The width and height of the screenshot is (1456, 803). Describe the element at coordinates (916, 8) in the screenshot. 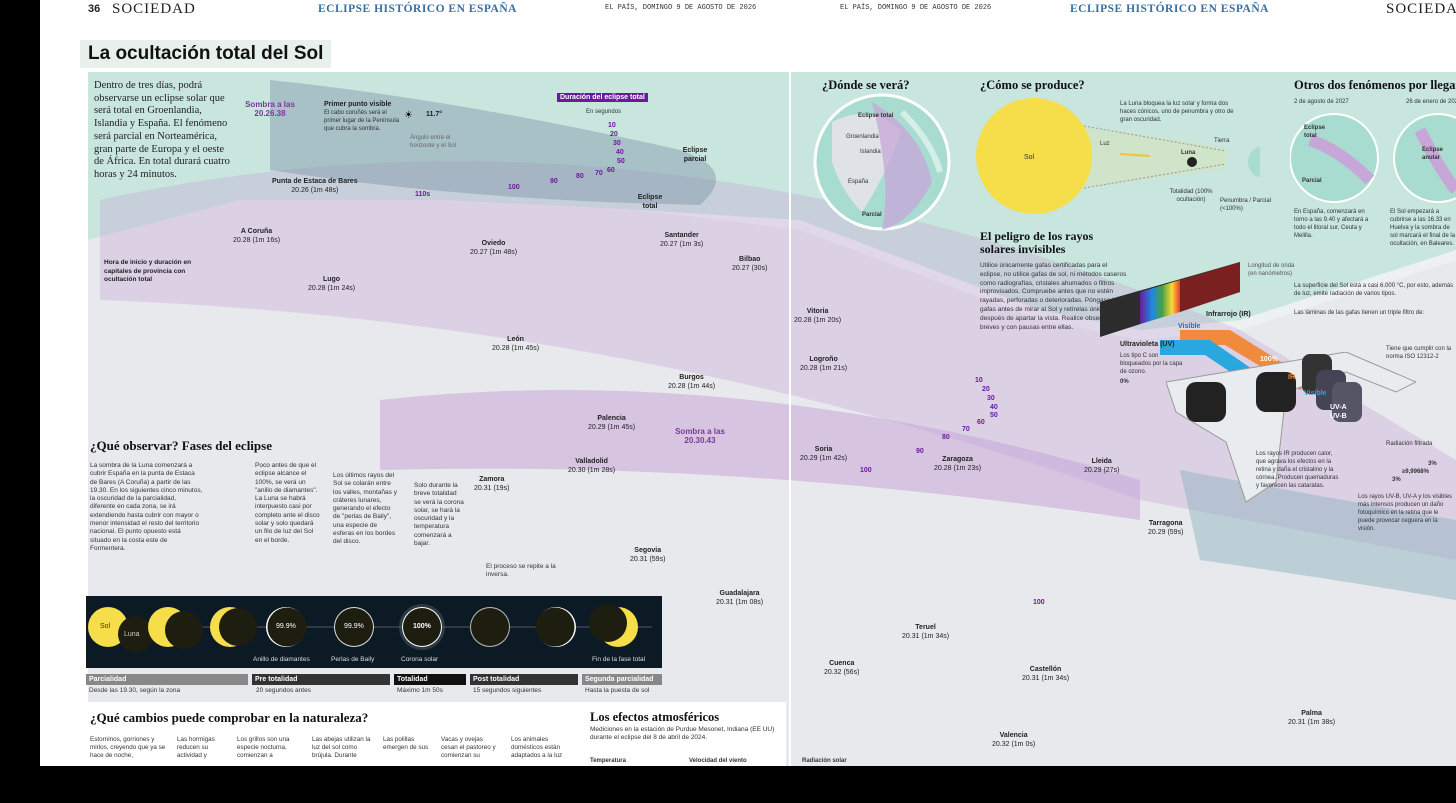

I see `dateline-right: EL PAÍS, DOMINGO 9 DE AGOSTO DE 2026` at that location.